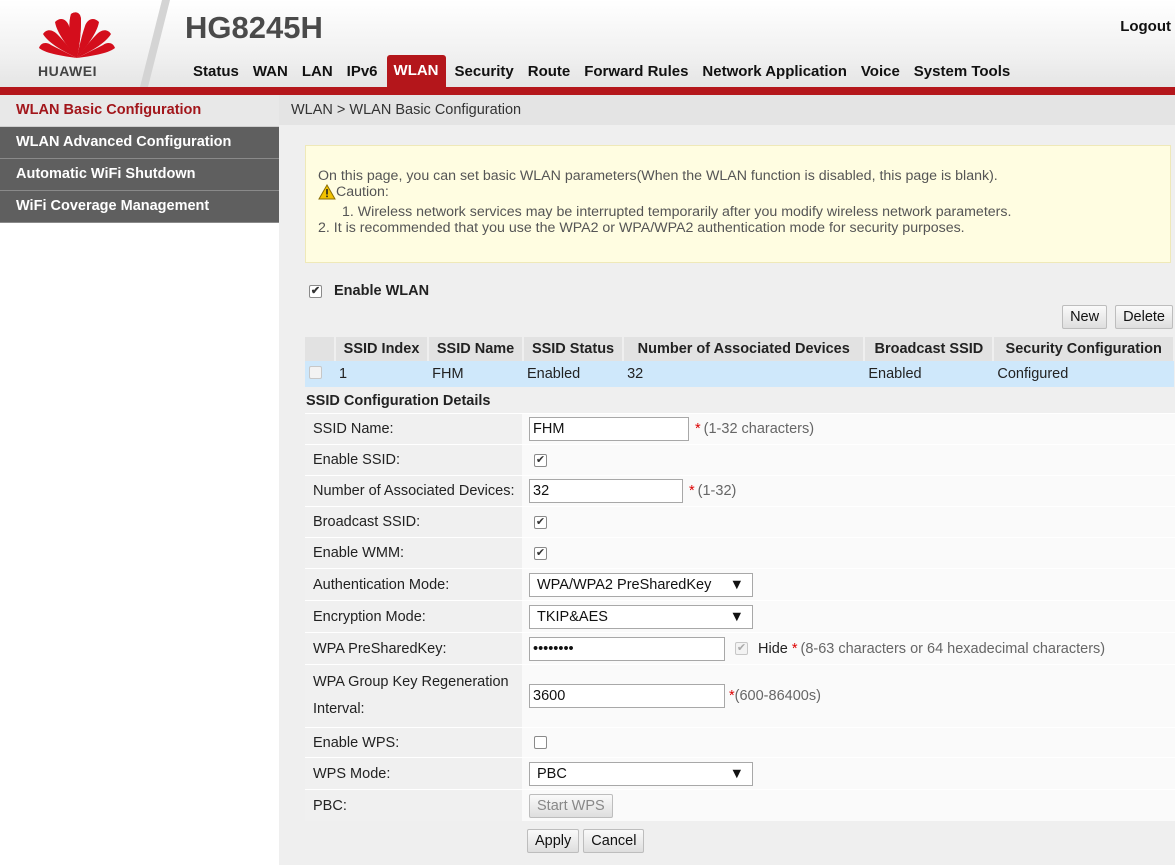  Describe the element at coordinates (1085, 317) in the screenshot. I see `new-button: New` at that location.